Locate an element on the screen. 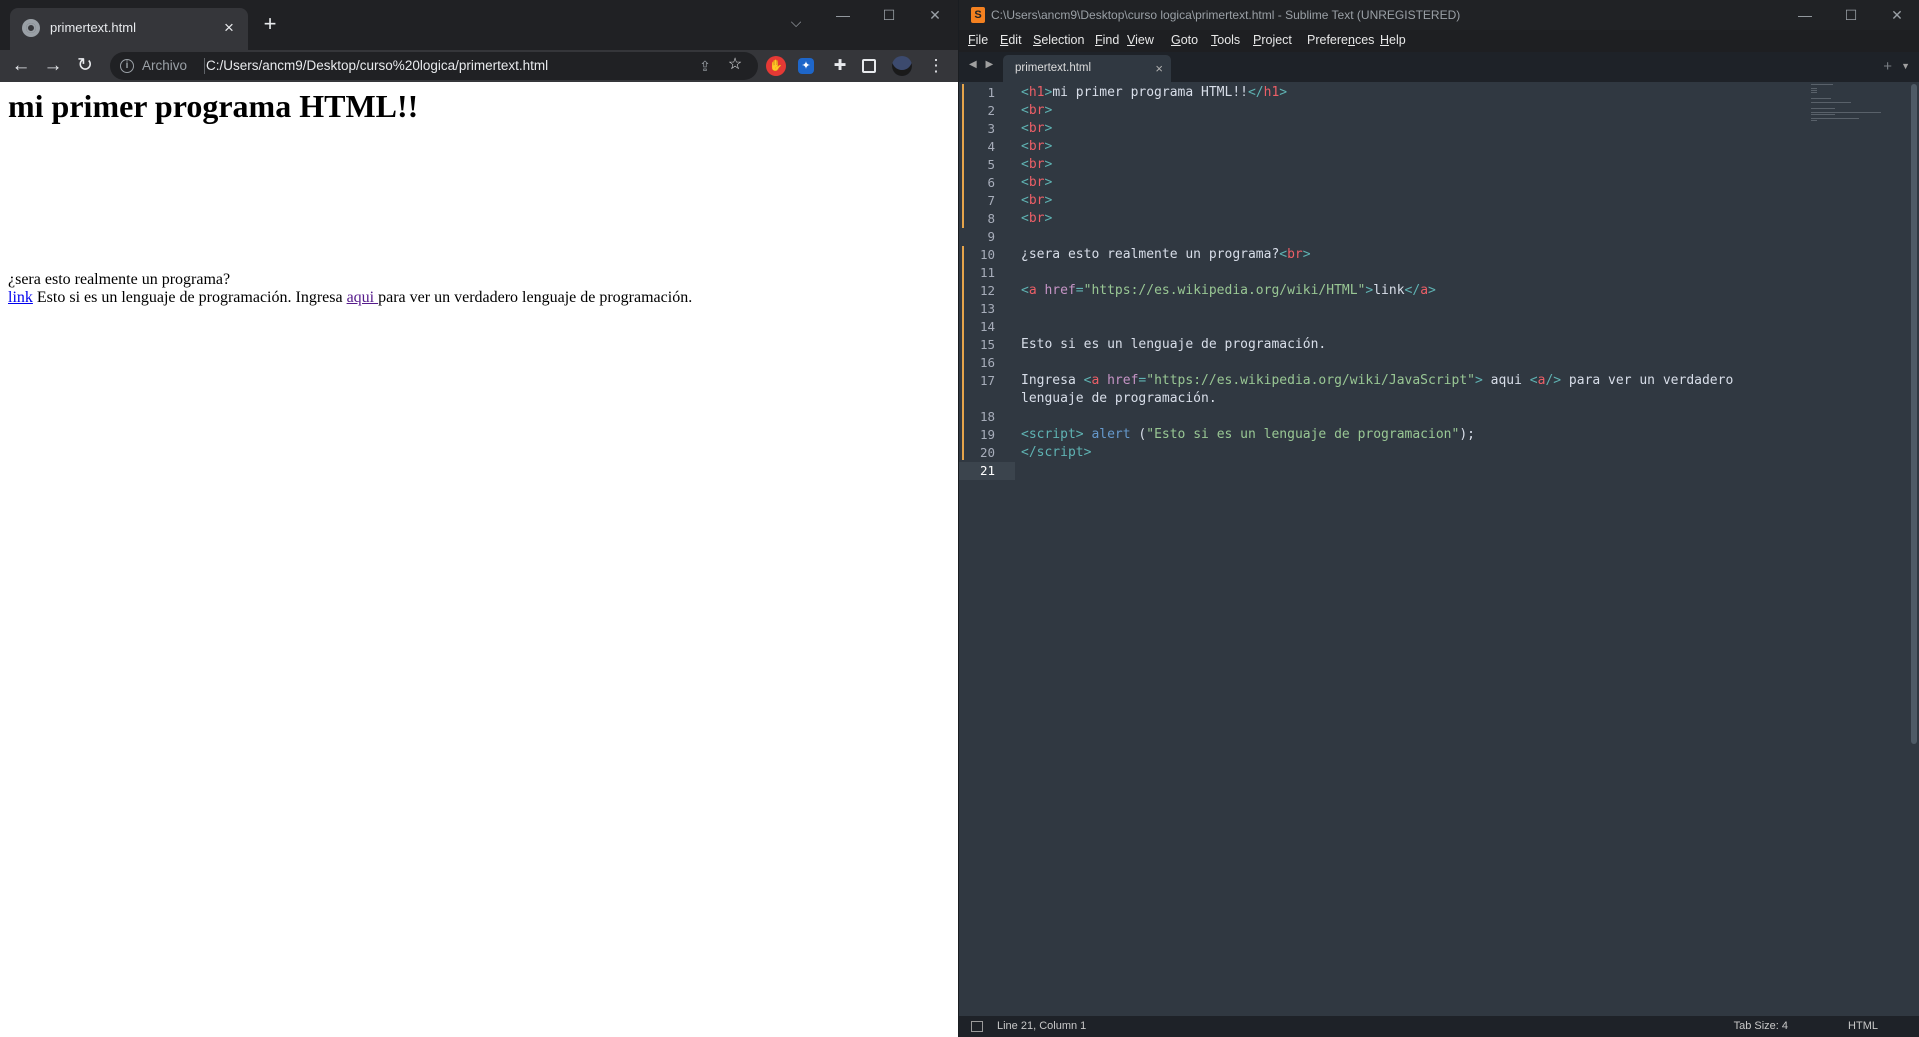 The width and height of the screenshot is (1919, 1037). line-number: 20 is located at coordinates (987, 452).